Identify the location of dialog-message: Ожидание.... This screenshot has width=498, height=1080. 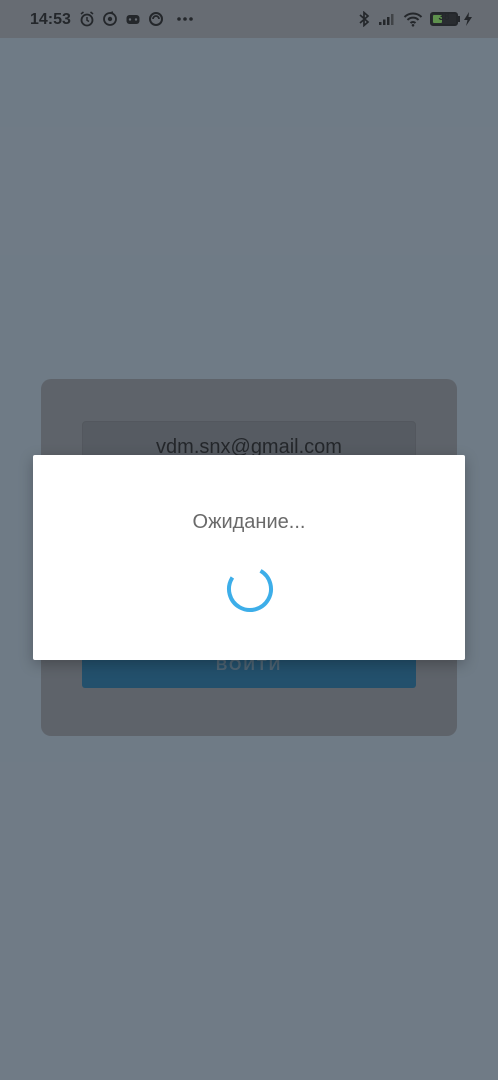
(249, 522).